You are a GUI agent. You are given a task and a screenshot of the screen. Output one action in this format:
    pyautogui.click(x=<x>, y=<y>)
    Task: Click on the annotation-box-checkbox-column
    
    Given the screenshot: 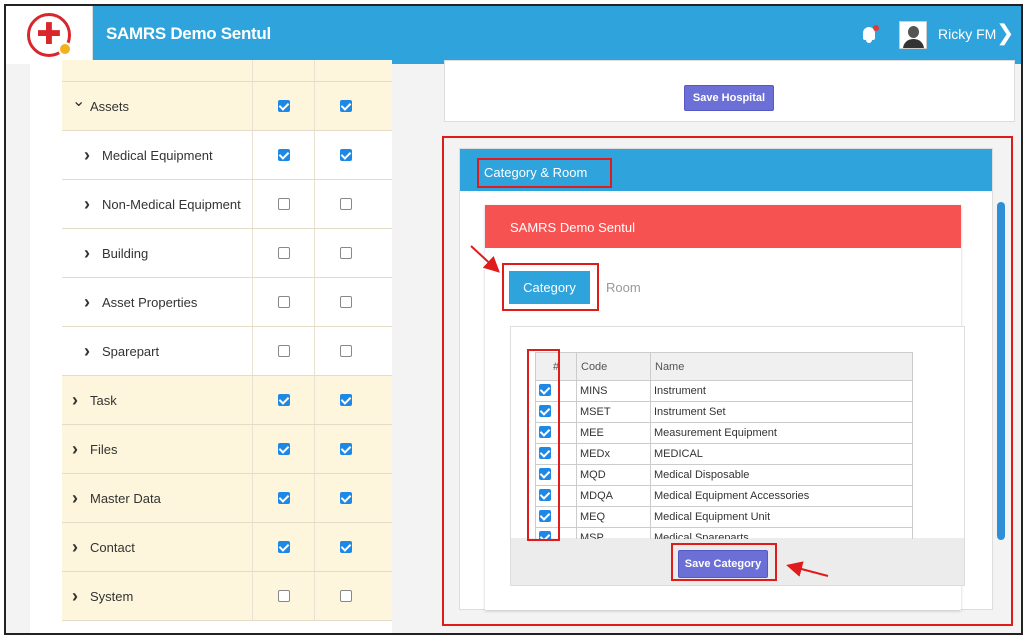 What is the action you would take?
    pyautogui.click(x=543, y=445)
    